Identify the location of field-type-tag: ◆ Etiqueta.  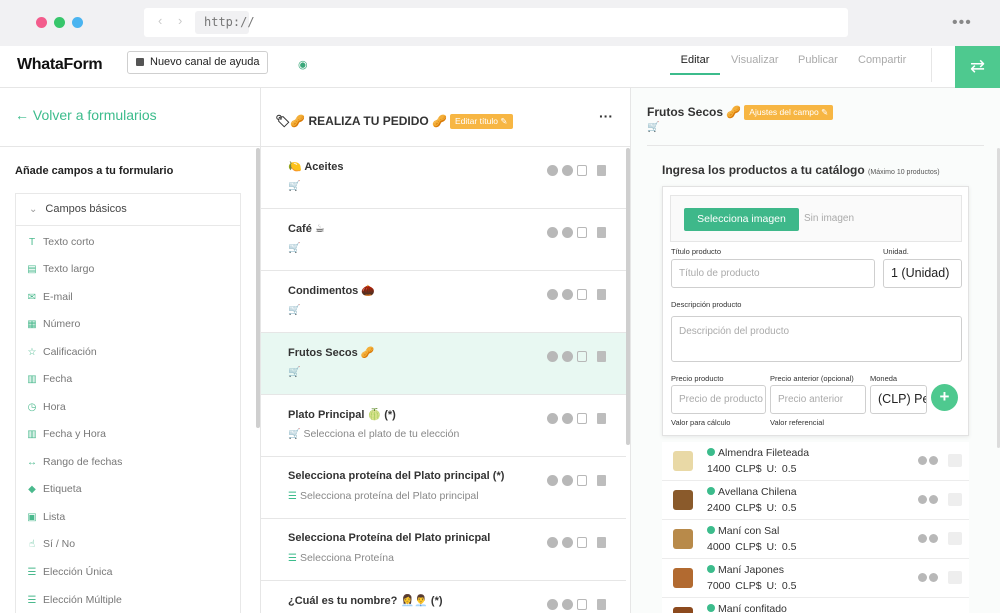
(53, 491).